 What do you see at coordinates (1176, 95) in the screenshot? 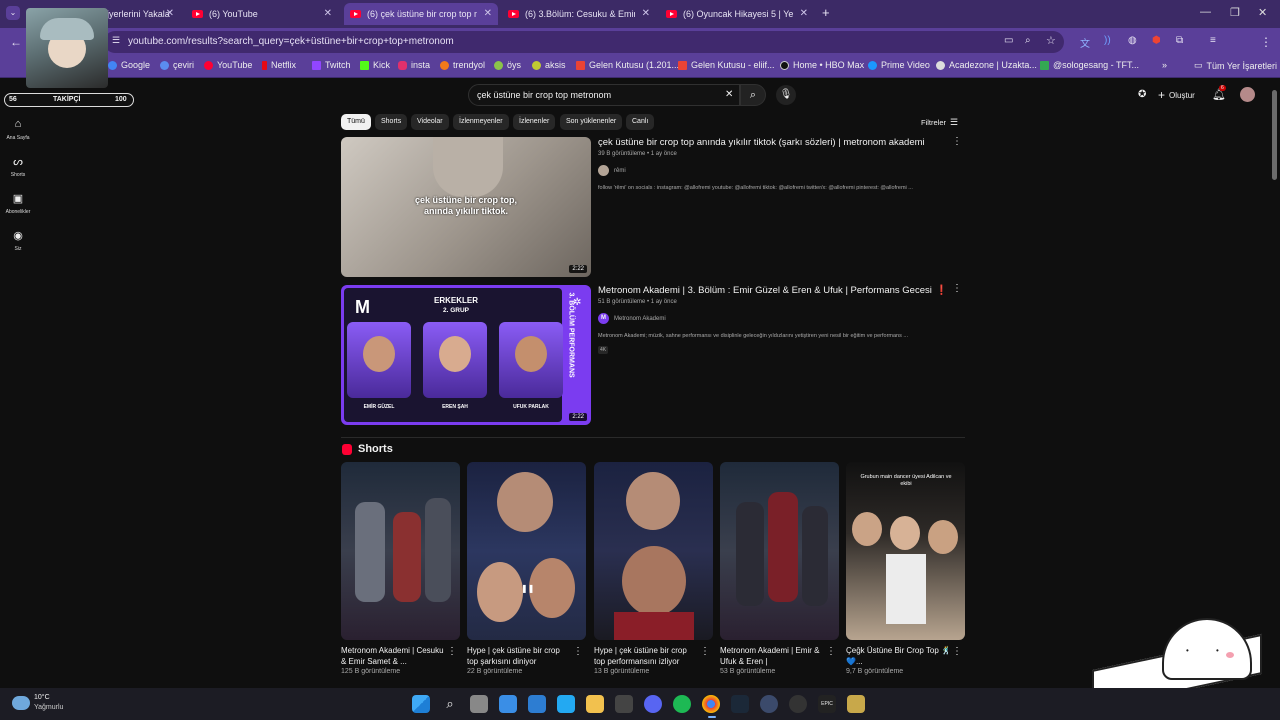
I see `create-button: + Oluştur` at bounding box center [1176, 95].